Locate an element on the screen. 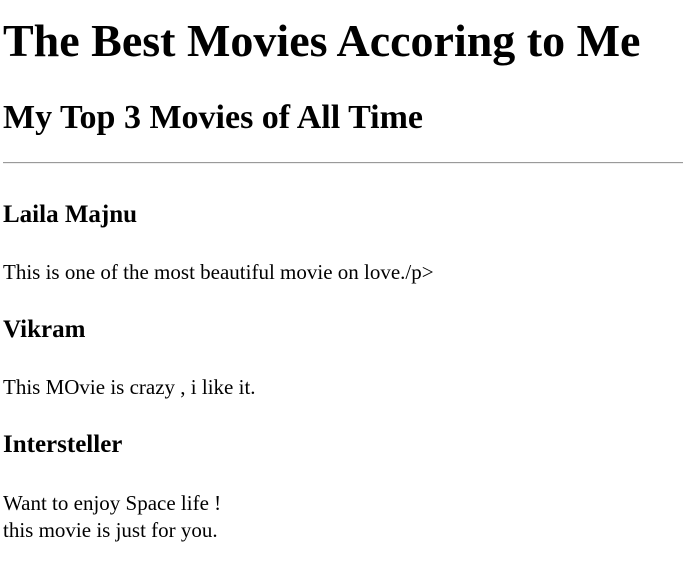 The width and height of the screenshot is (694, 580). movie-title-laila-majnu: Laila Majnu is located at coordinates (70, 214).